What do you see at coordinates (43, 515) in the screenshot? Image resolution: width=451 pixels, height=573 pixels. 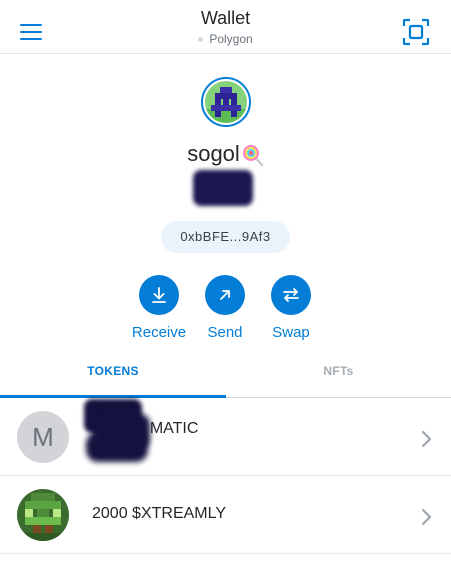 I see `xtreamly-pixel-icon` at bounding box center [43, 515].